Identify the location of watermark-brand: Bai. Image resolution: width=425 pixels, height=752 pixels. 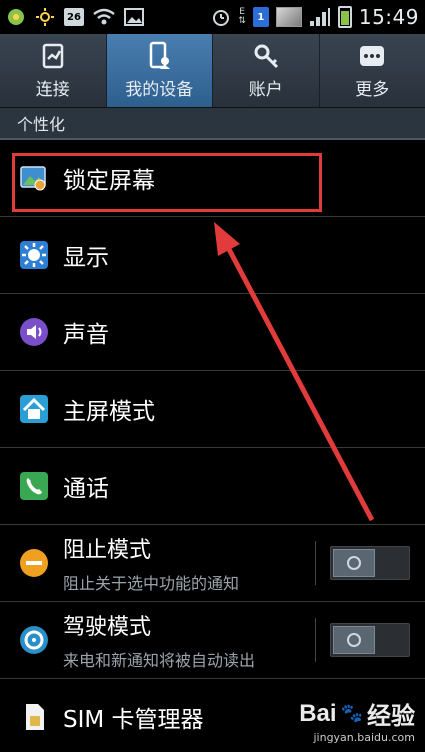
(318, 713).